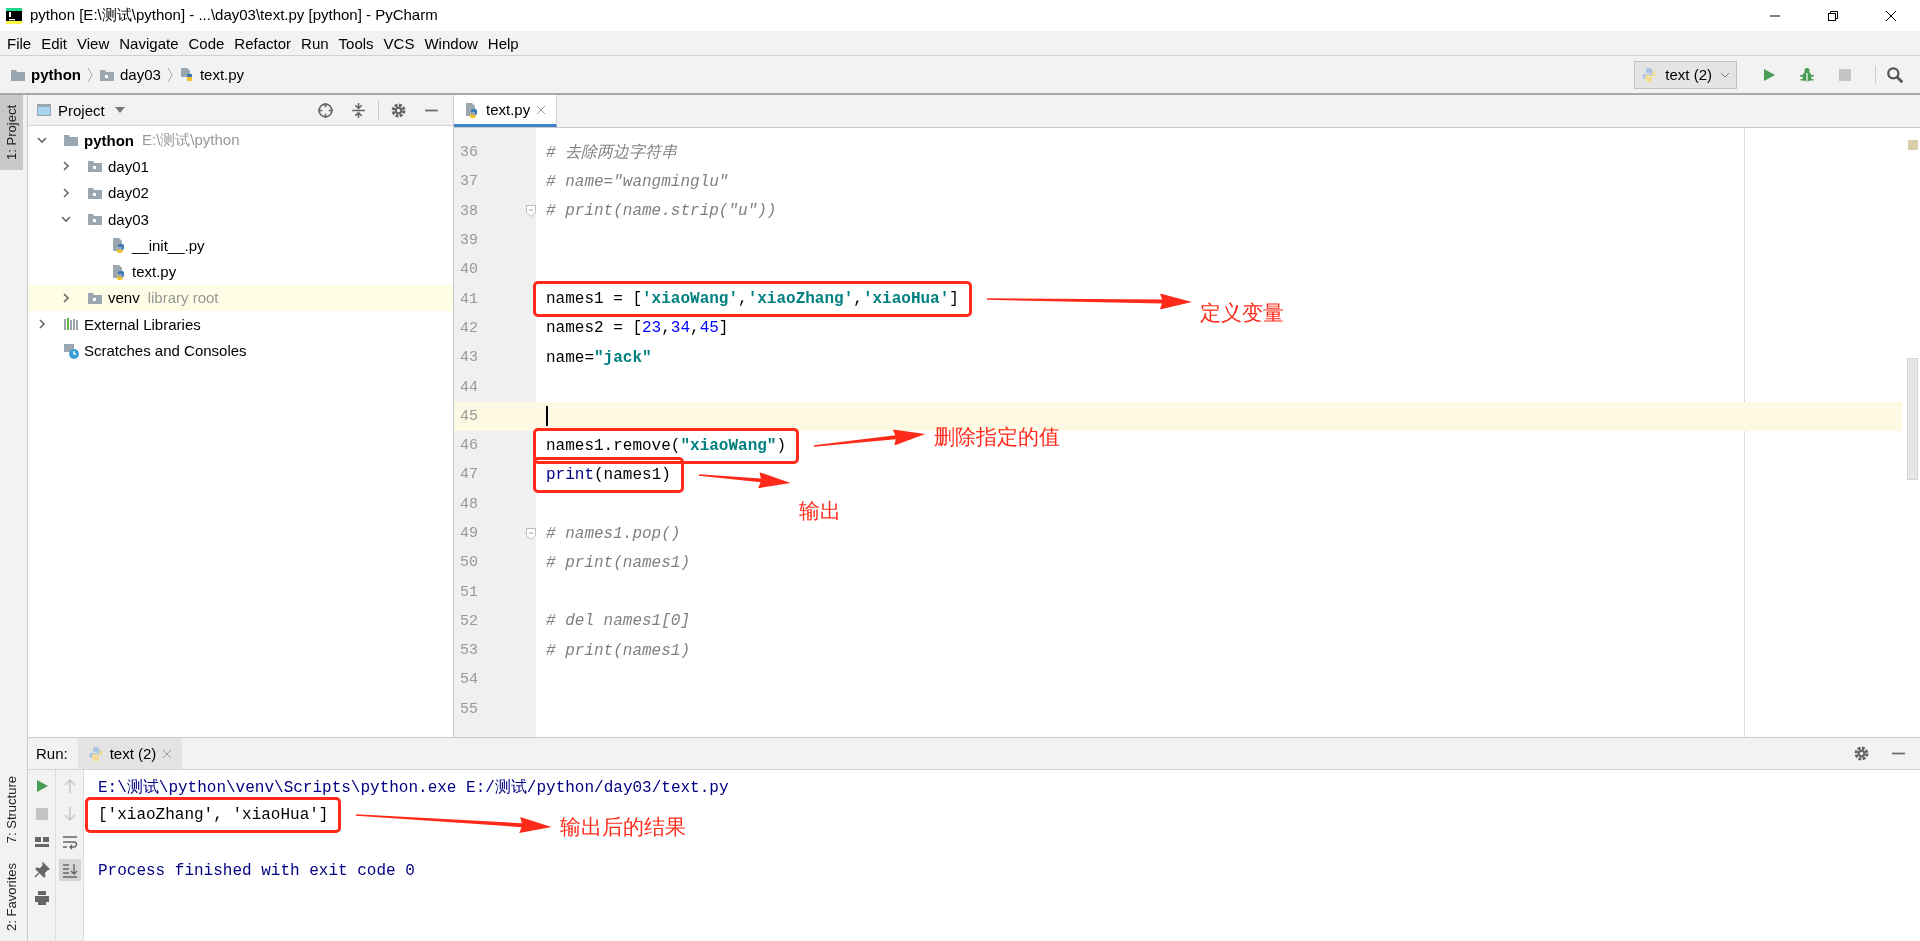 Image resolution: width=1920 pixels, height=941 pixels. I want to click on collapse-icon, so click(358, 110).